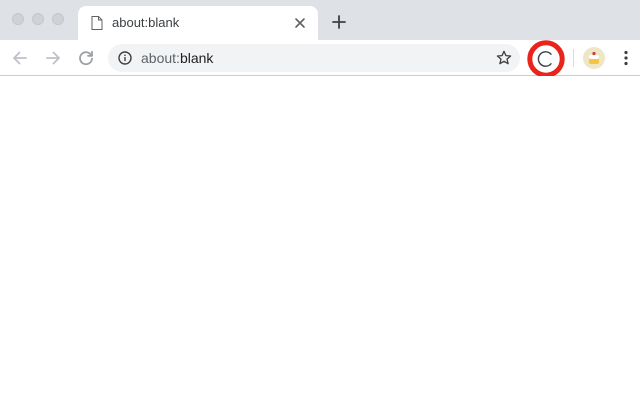 Image resolution: width=640 pixels, height=400 pixels. Describe the element at coordinates (146, 22) in the screenshot. I see `tab-title: about:blank` at that location.